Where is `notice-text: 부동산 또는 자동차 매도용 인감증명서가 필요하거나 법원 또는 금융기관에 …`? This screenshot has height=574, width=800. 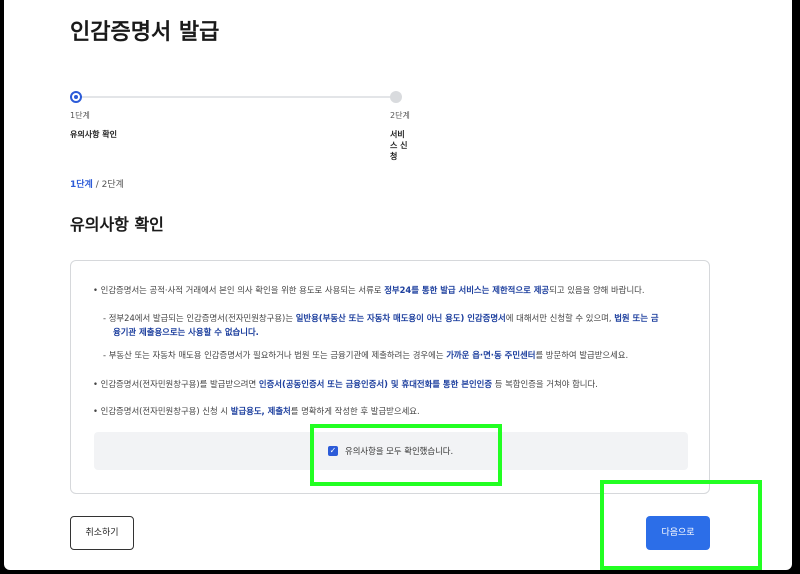 notice-text: 부동산 또는 자동차 매도용 인감증명서가 필요하거나 법원 또는 금융기관에 … is located at coordinates (277, 355).